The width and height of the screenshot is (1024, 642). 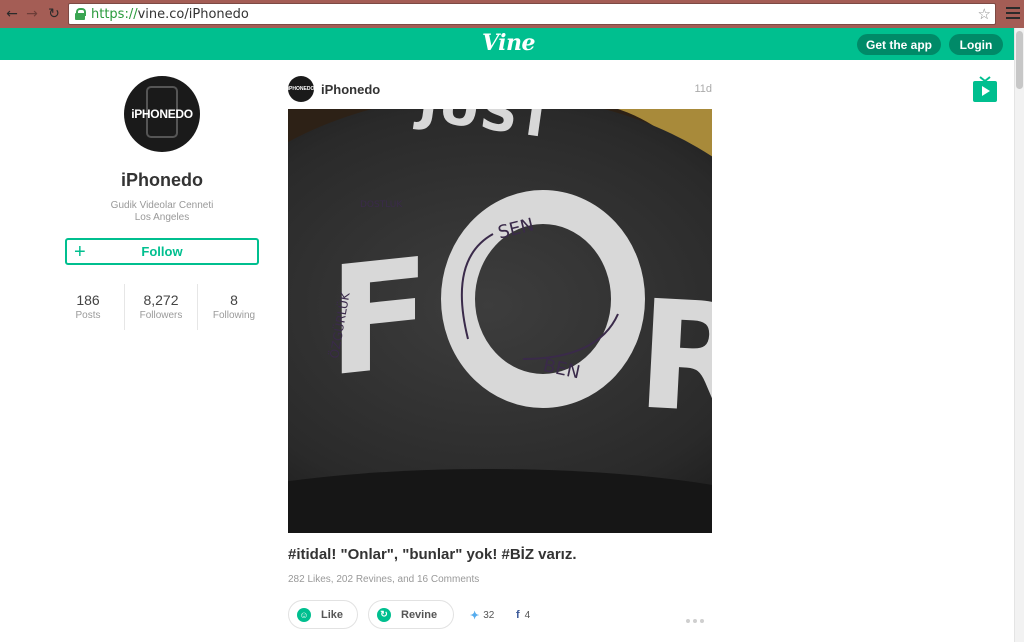 I want to click on stat-posts-label: Posts, so click(x=88, y=315).